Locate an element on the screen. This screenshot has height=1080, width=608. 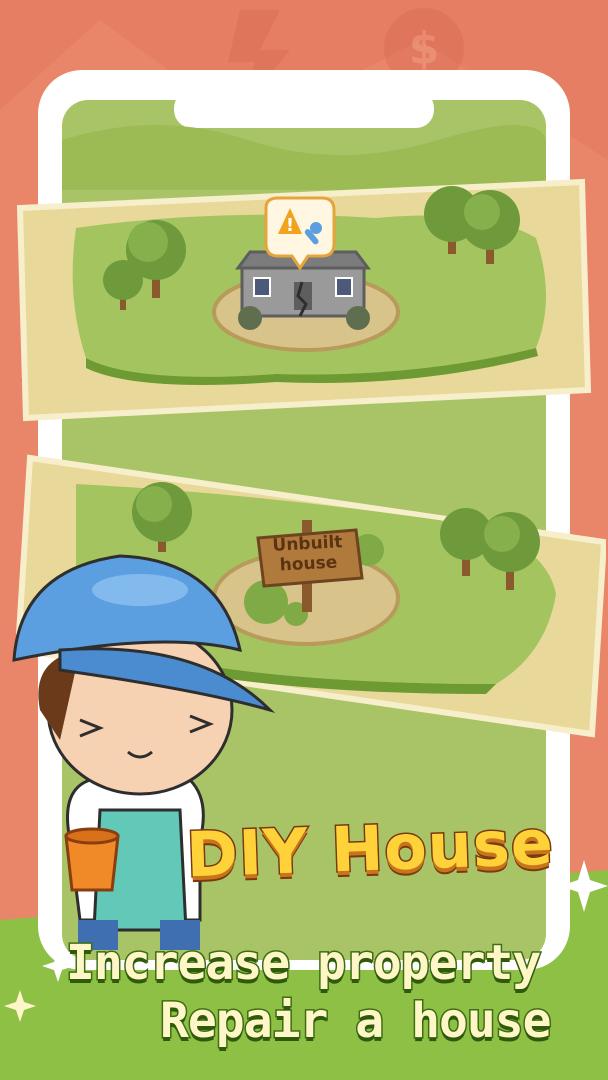
headline: DIY House is located at coordinates (370, 848).